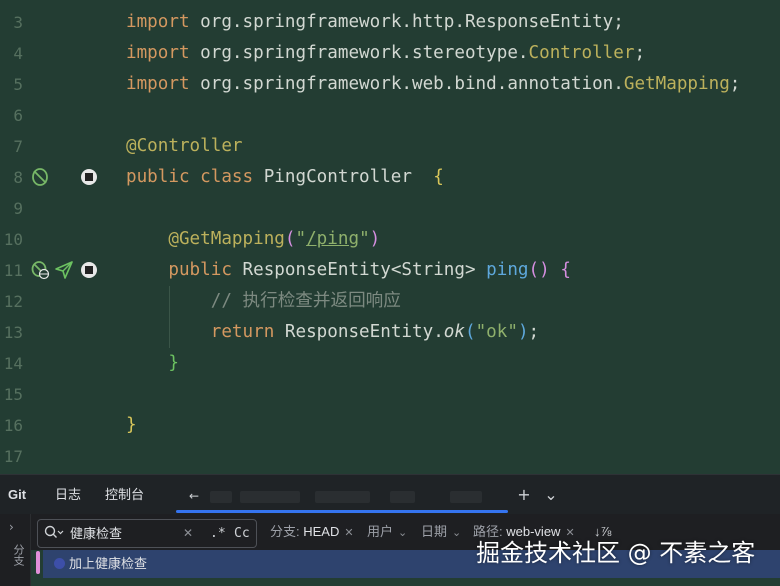  Describe the element at coordinates (285, 531) in the screenshot. I see `branch-filter-label: 分支:` at that location.